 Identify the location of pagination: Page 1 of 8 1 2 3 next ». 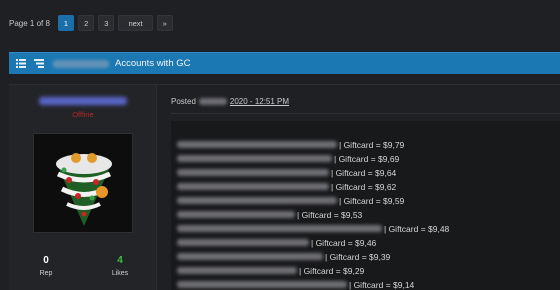
(91, 23).